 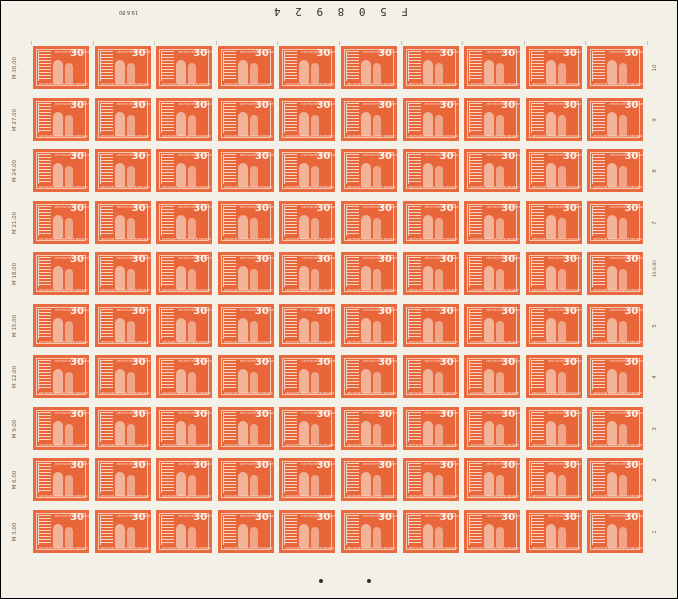 I want to click on margin-row-count: 10, so click(x=655, y=68).